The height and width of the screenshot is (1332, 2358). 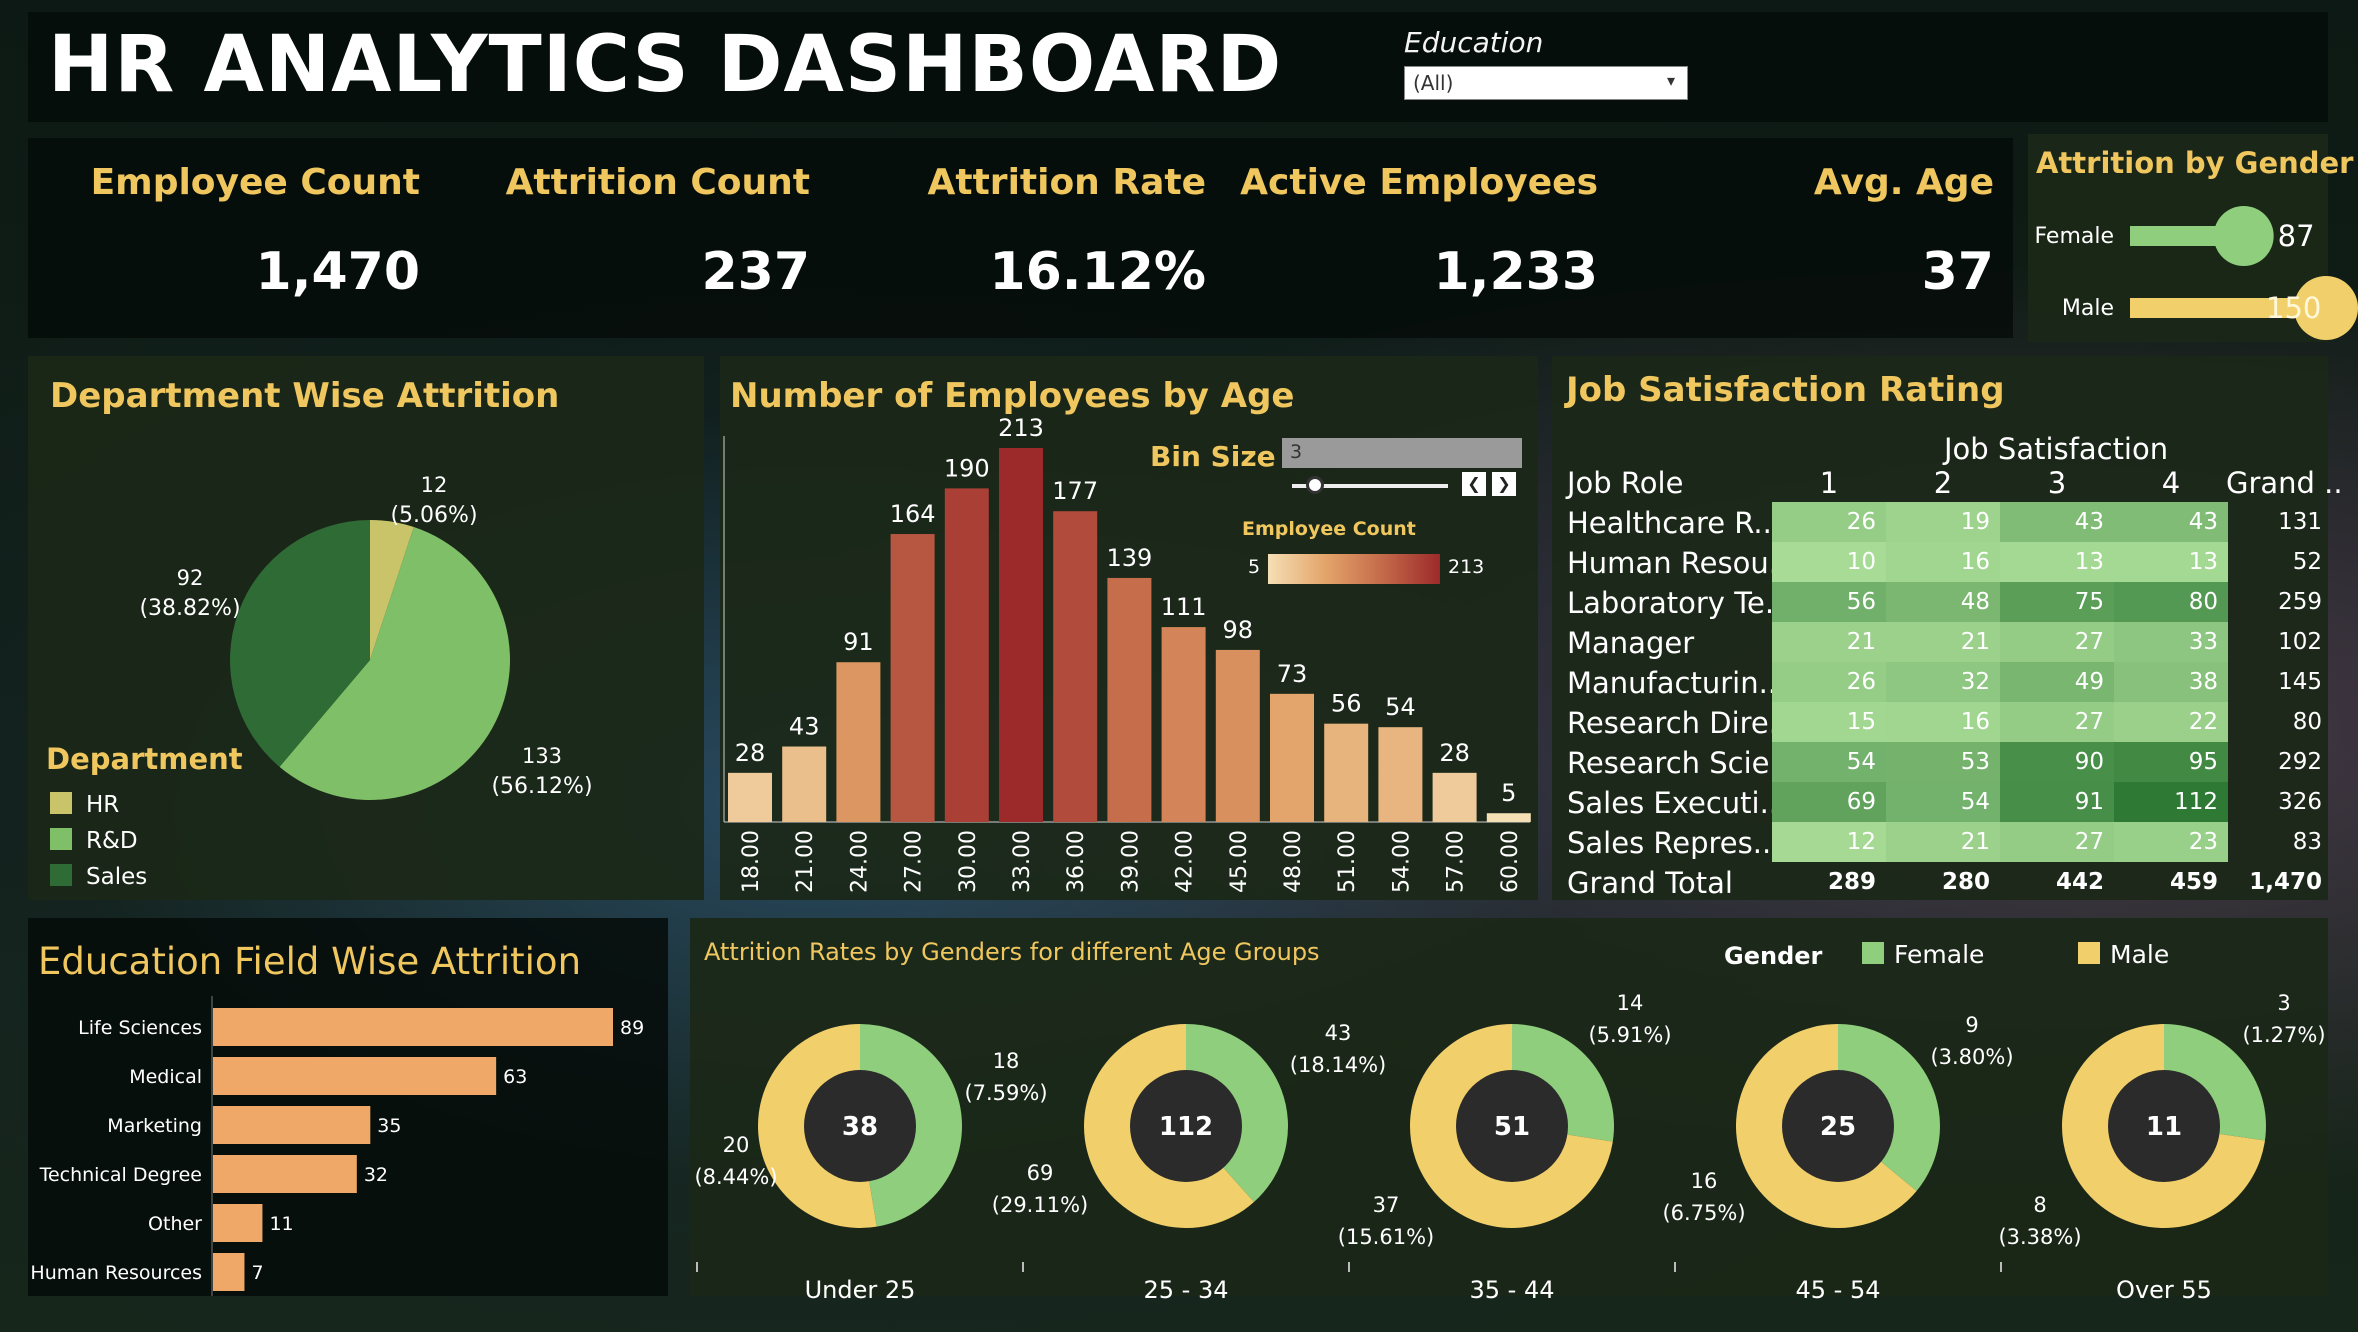 I want to click on table-cell: 95, so click(x=2171, y=762).